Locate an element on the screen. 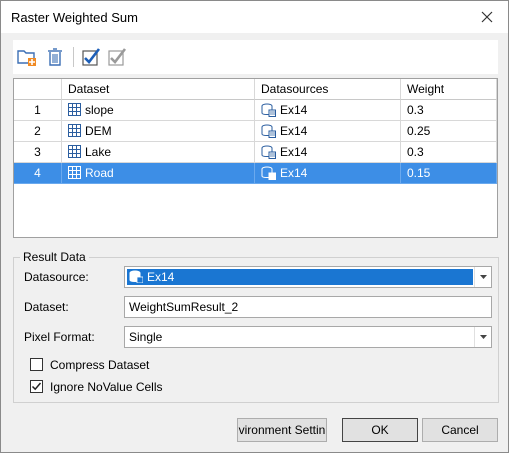 Image resolution: width=509 pixels, height=453 pixels. select-all-icon is located at coordinates (91, 57).